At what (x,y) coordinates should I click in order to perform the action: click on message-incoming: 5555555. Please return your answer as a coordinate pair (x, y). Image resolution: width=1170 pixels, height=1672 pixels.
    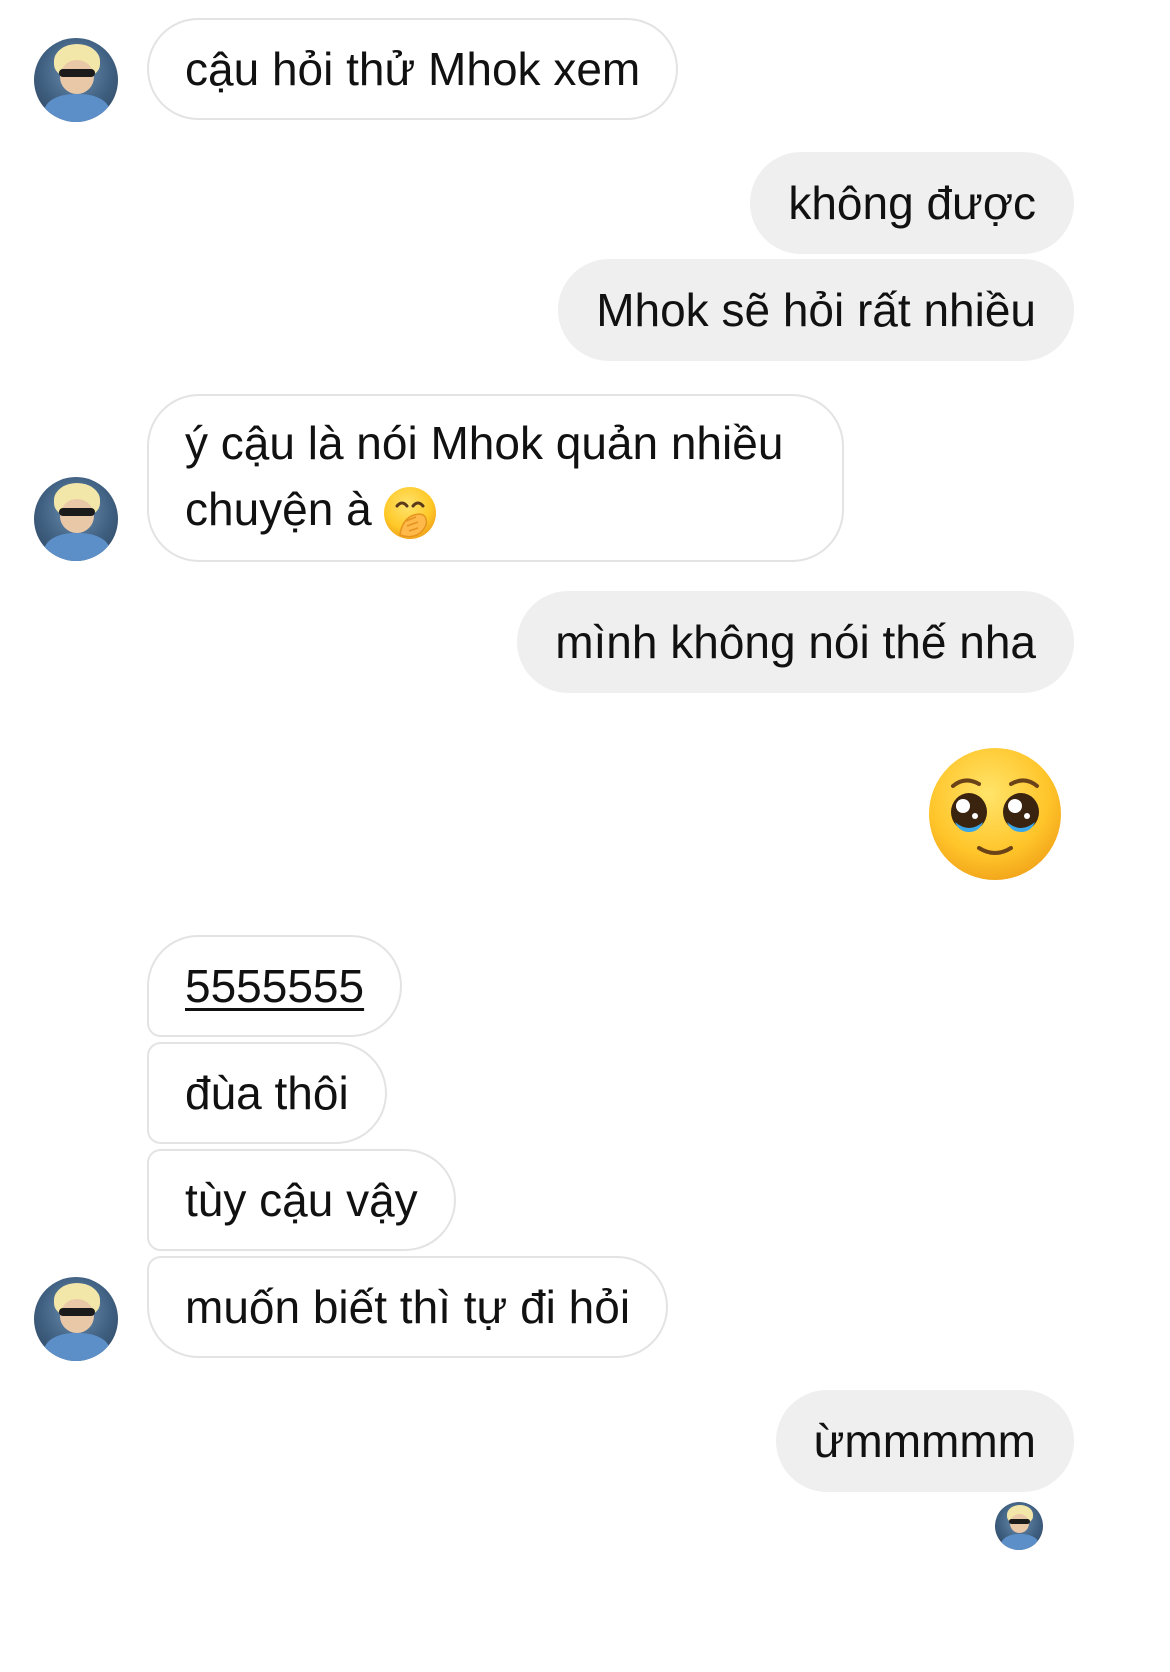
    Looking at the image, I should click on (275, 986).